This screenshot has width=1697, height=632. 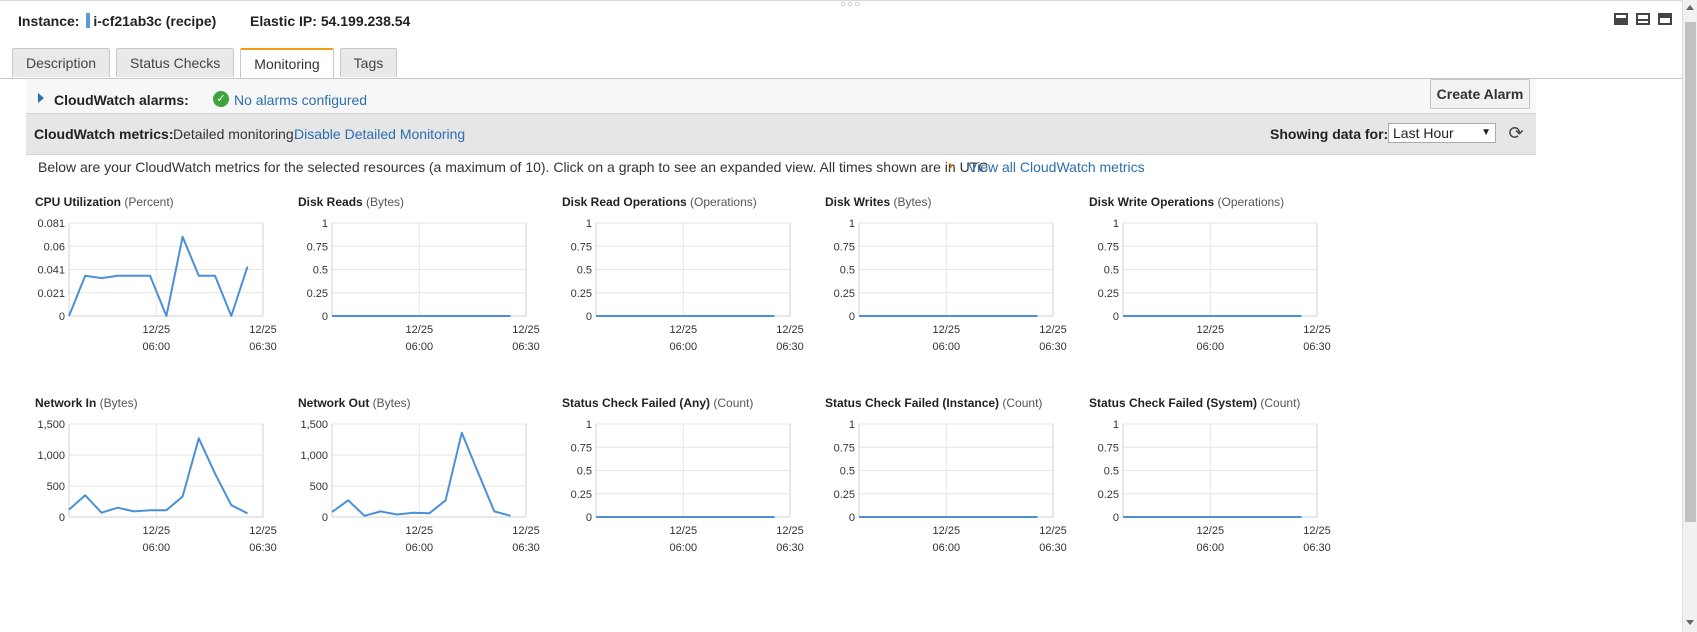 What do you see at coordinates (330, 202) in the screenshot?
I see `chart-title-name: Disk Reads` at bounding box center [330, 202].